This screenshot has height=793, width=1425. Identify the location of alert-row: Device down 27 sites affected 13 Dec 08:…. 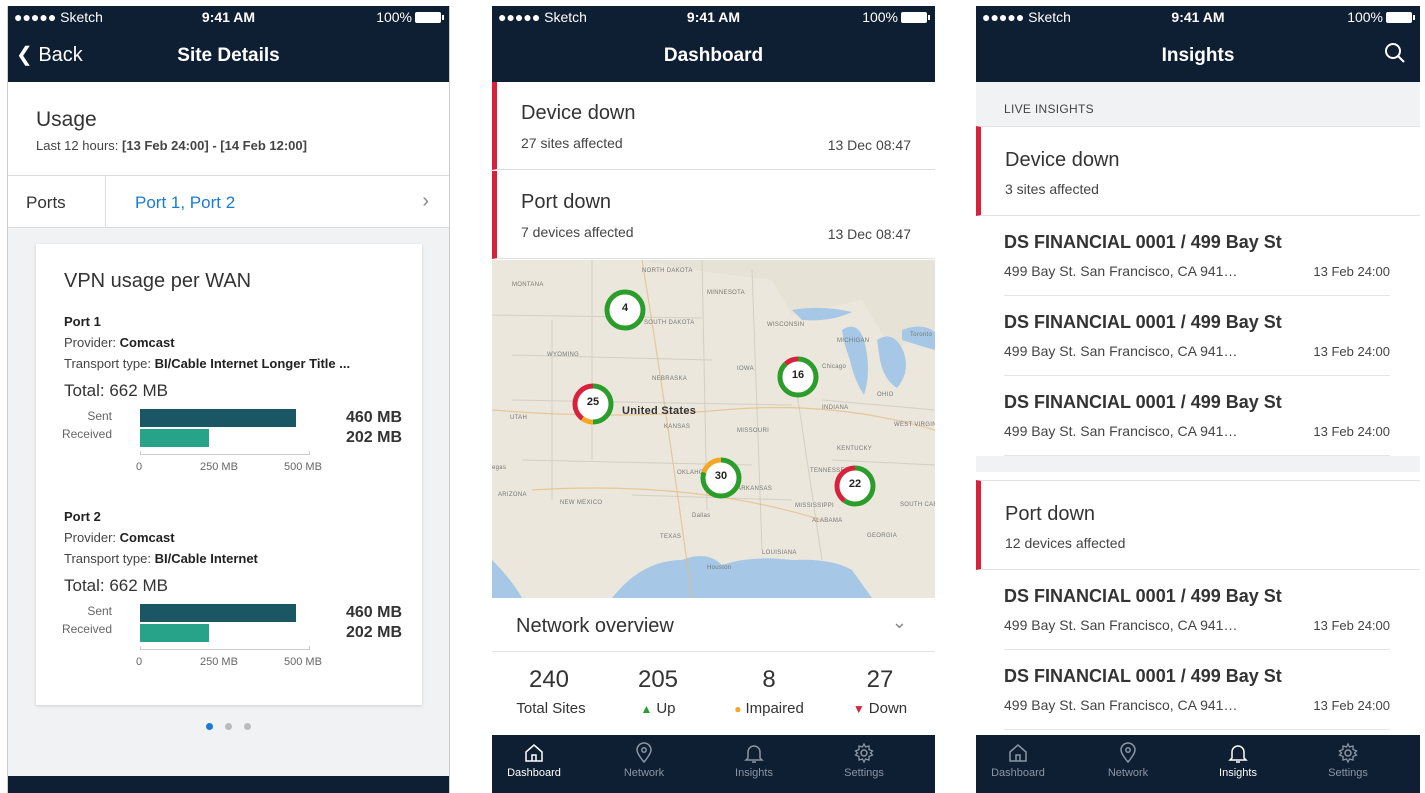
(713, 126).